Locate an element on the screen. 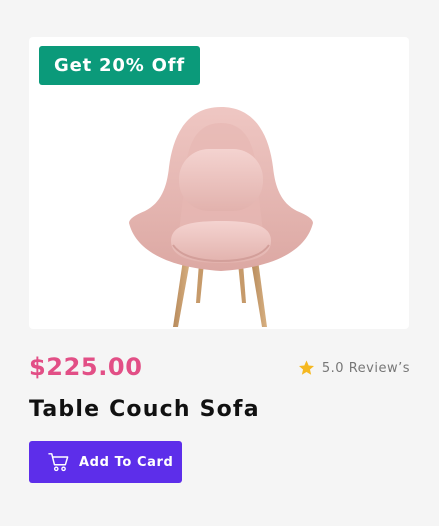 The height and width of the screenshot is (526, 439). add-to-cart-button: Add To Card is located at coordinates (105, 462).